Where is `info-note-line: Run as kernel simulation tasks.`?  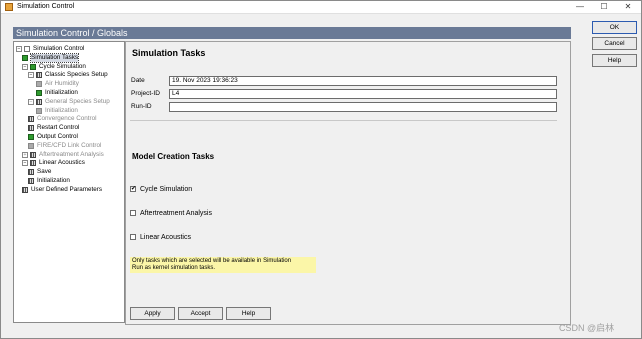 info-note-line: Run as kernel simulation tasks. is located at coordinates (174, 268).